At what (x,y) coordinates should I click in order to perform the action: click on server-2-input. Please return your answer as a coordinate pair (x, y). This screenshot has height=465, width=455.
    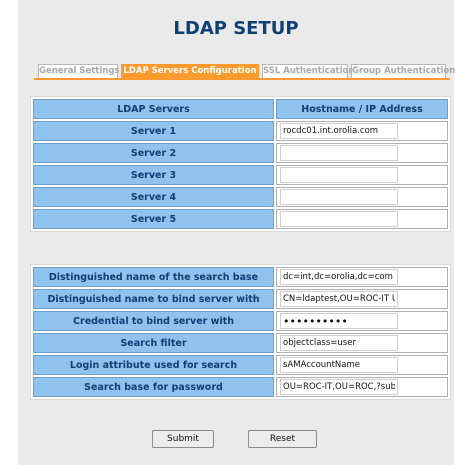
    Looking at the image, I should click on (339, 153).